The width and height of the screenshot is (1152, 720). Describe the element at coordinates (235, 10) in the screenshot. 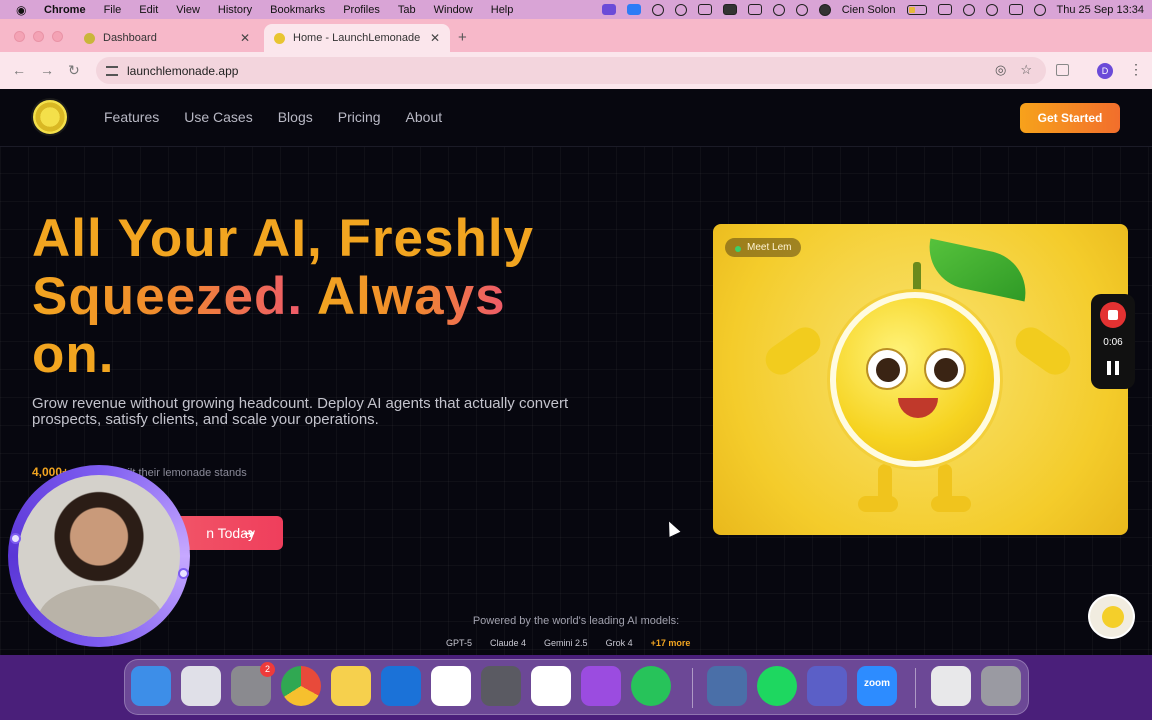

I see `menu-history: History` at that location.